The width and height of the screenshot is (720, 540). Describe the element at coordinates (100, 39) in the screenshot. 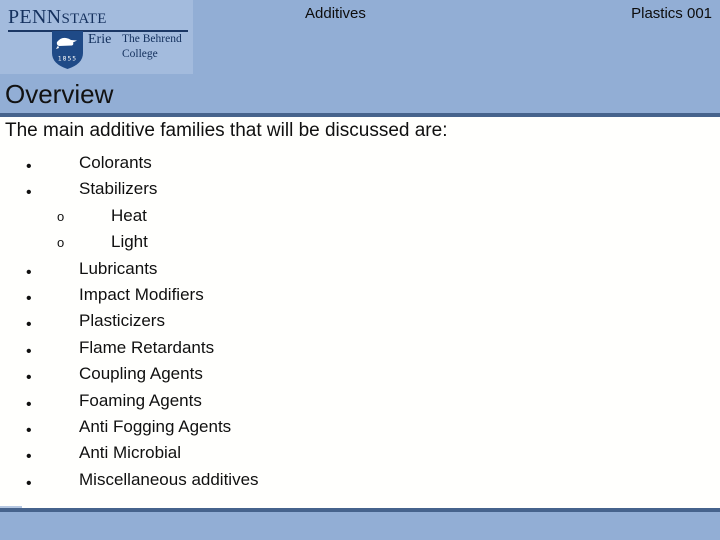

I see `logo-campus-name: Erie` at that location.